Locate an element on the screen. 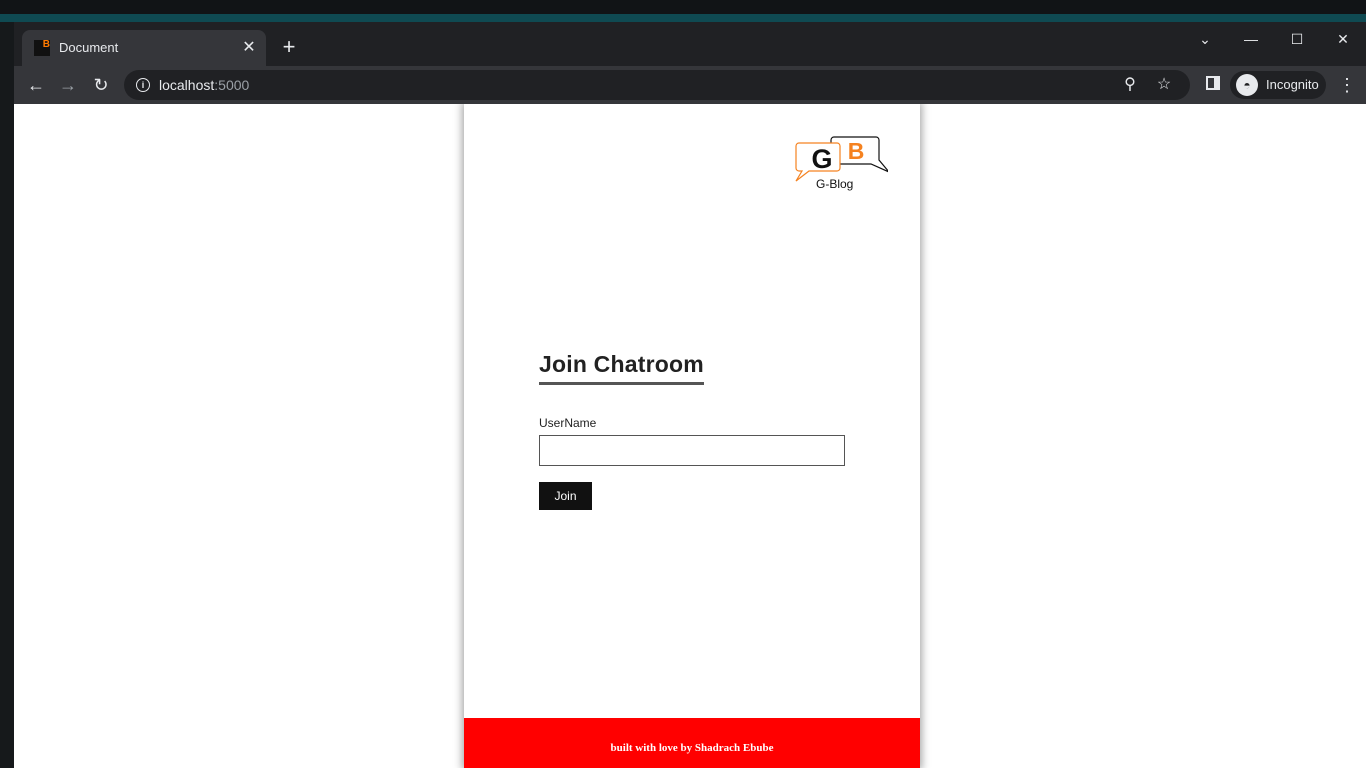 The width and height of the screenshot is (1366, 768). zoom-out-icon: ⚲ is located at coordinates (1130, 85).